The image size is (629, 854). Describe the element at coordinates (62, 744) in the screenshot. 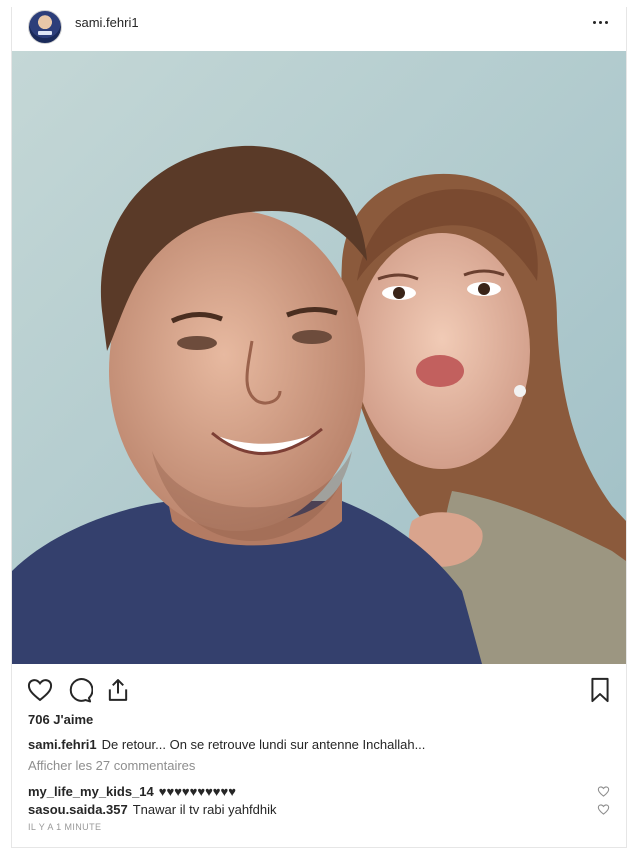

I see `caption-username: sami.fehri1` at that location.